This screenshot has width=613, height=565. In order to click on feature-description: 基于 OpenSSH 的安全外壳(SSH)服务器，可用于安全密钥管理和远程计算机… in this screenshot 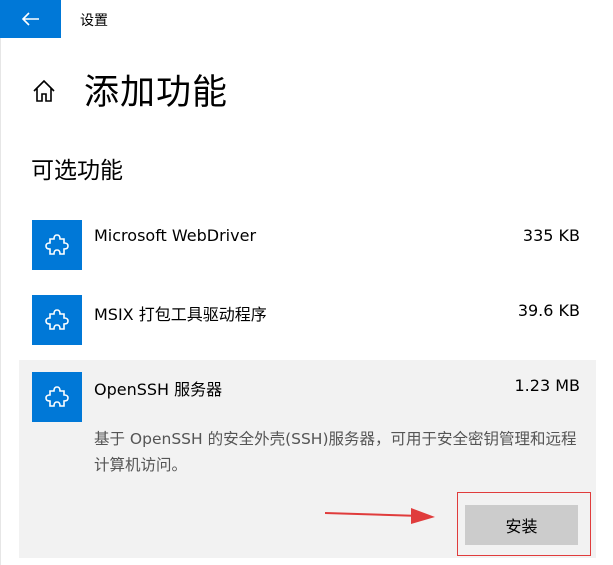, I will do `click(335, 452)`.